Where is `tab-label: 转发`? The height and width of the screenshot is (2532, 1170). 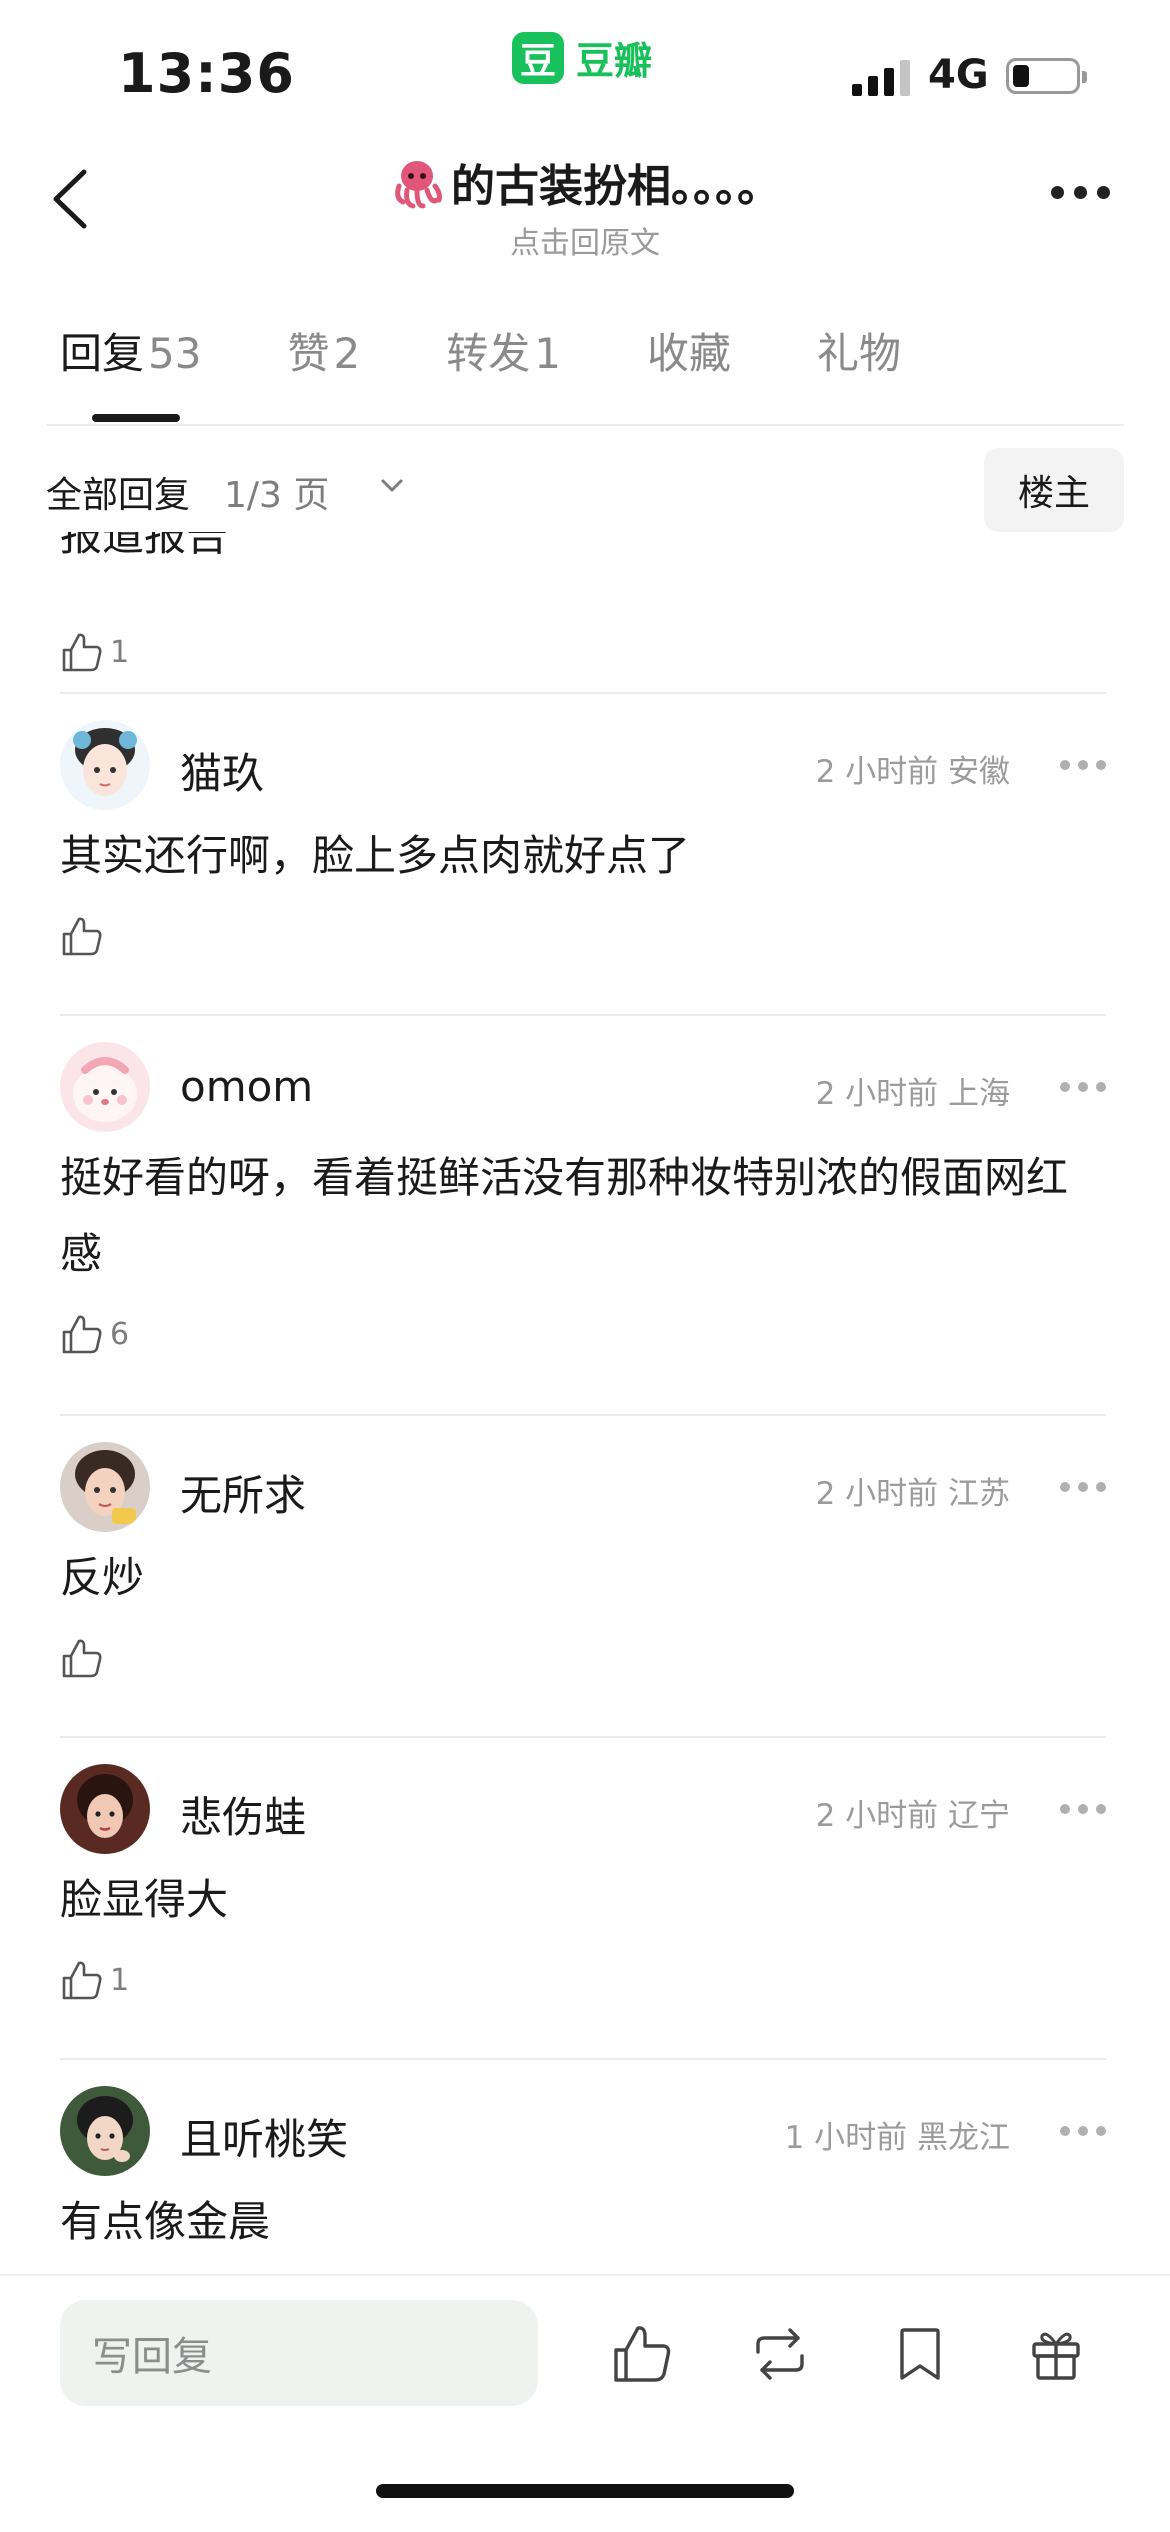
tab-label: 转发 is located at coordinates (488, 353).